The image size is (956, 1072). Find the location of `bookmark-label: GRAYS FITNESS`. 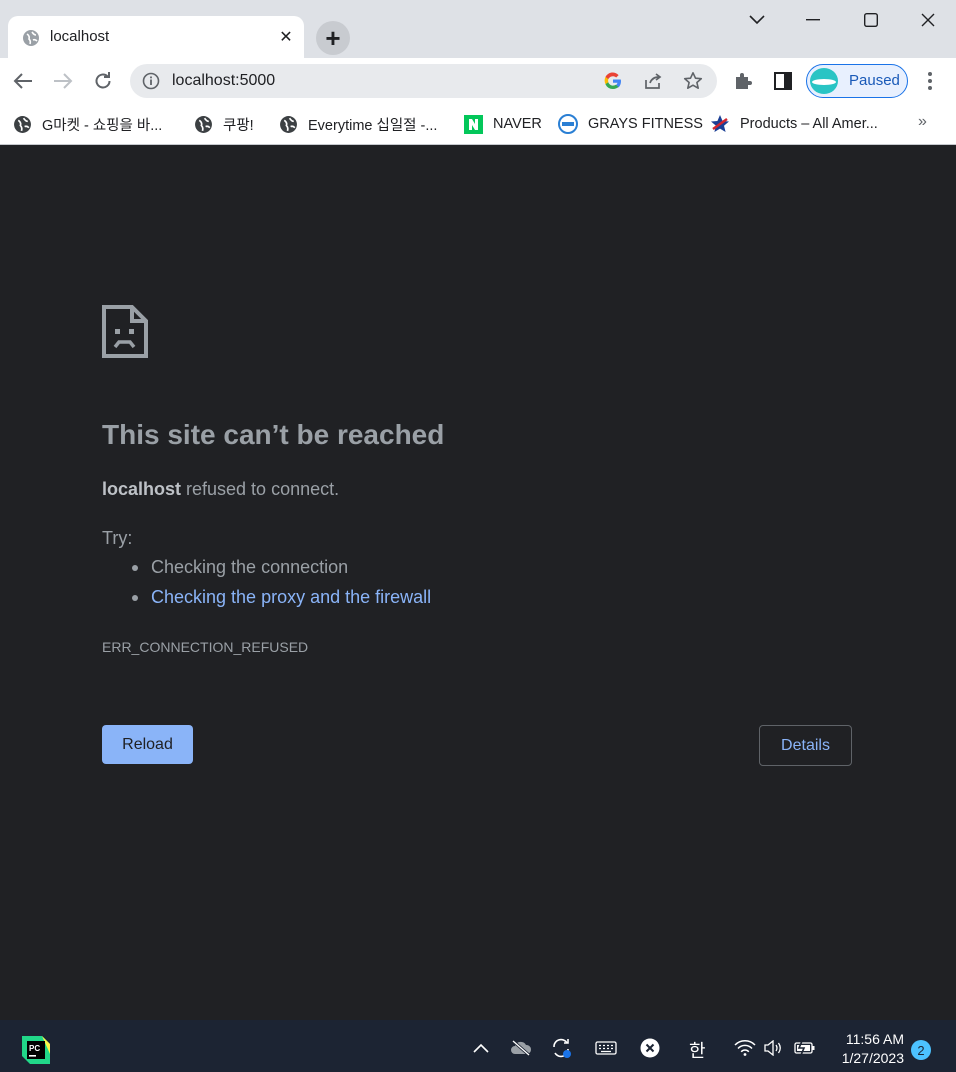

bookmark-label: GRAYS FITNESS is located at coordinates (645, 124).